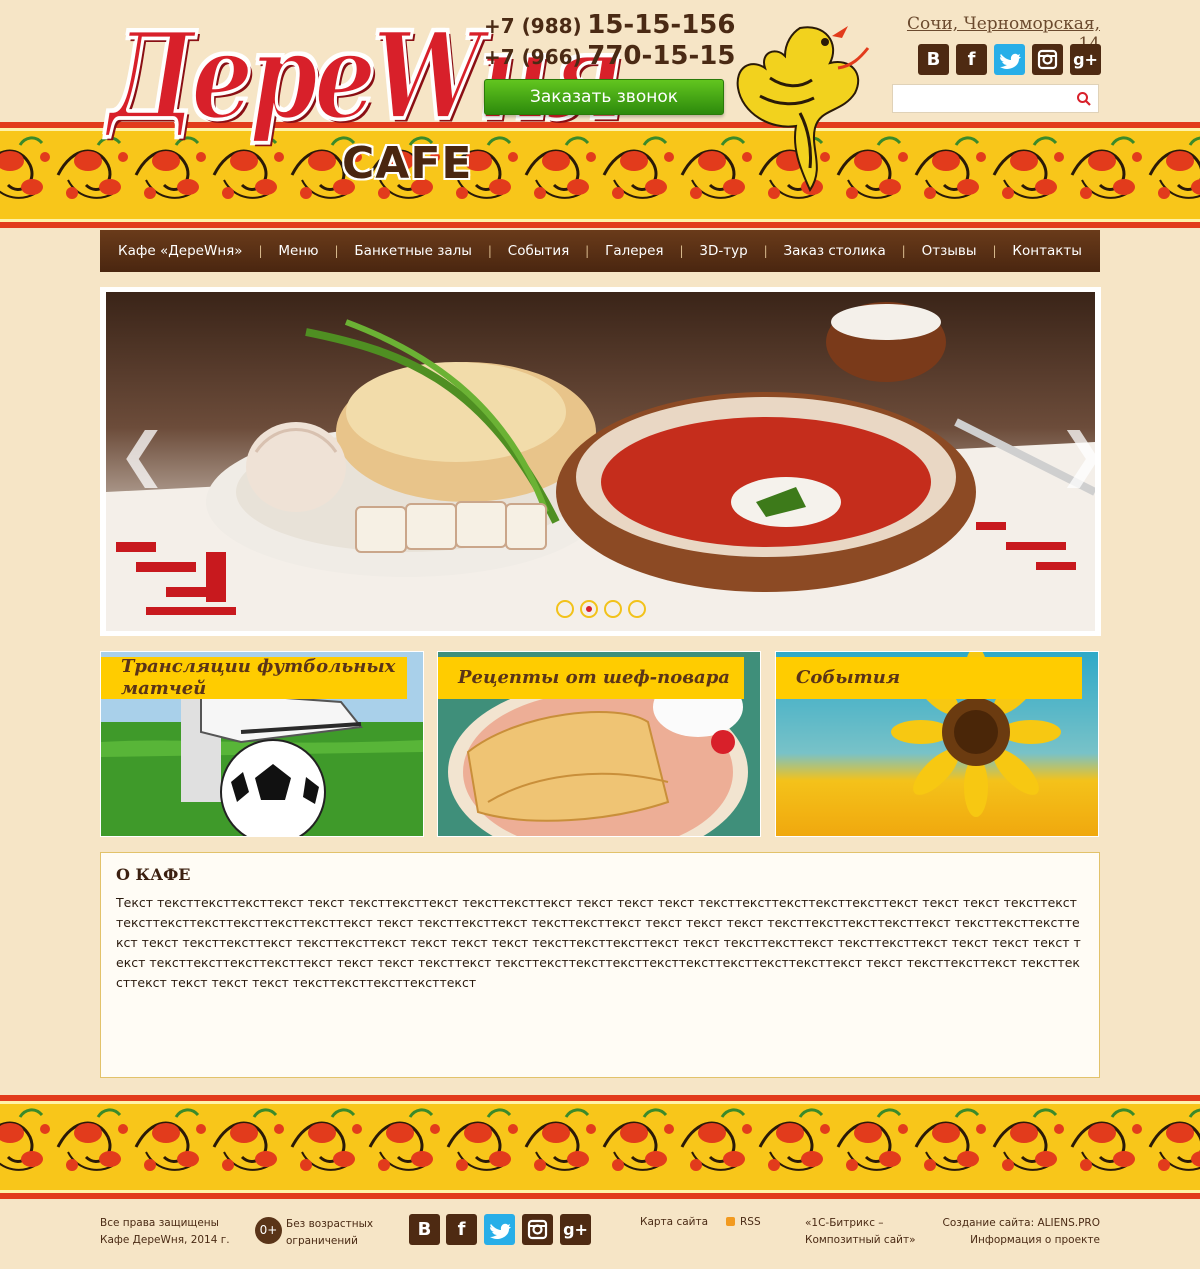  What do you see at coordinates (803, 109) in the screenshot?
I see `firebird-icon` at bounding box center [803, 109].